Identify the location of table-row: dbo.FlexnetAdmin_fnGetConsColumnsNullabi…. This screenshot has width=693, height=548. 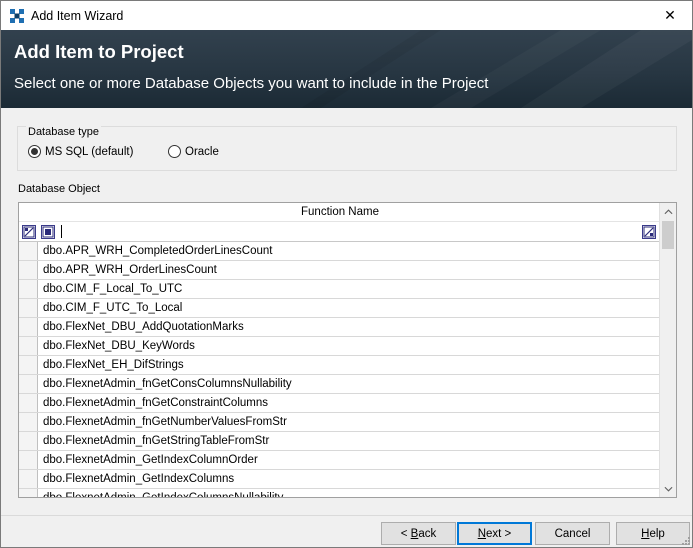
(340, 384).